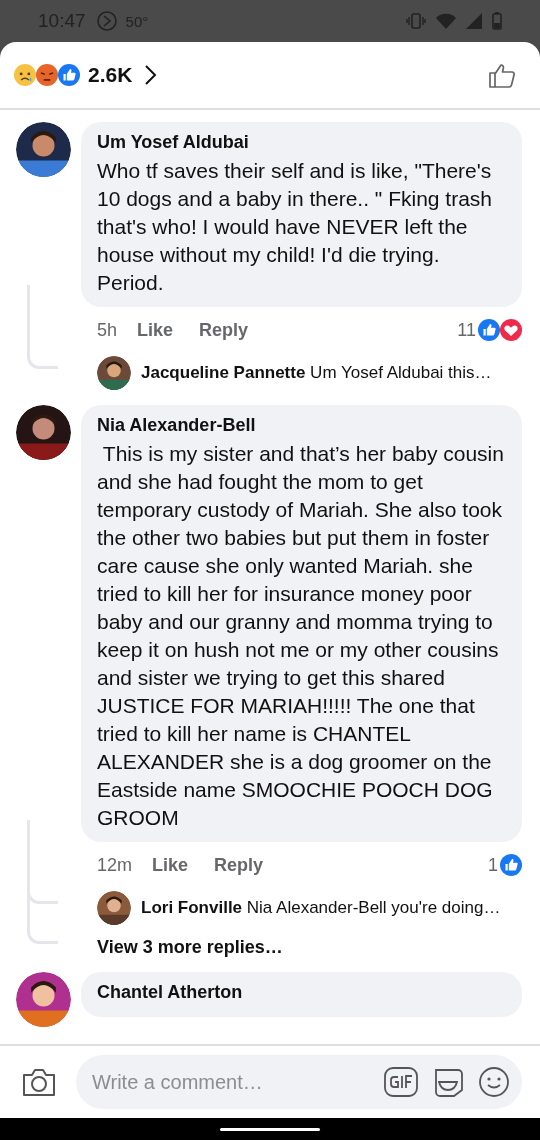  Describe the element at coordinates (110, 75) in the screenshot. I see `reaction-count: 2.6K` at that location.